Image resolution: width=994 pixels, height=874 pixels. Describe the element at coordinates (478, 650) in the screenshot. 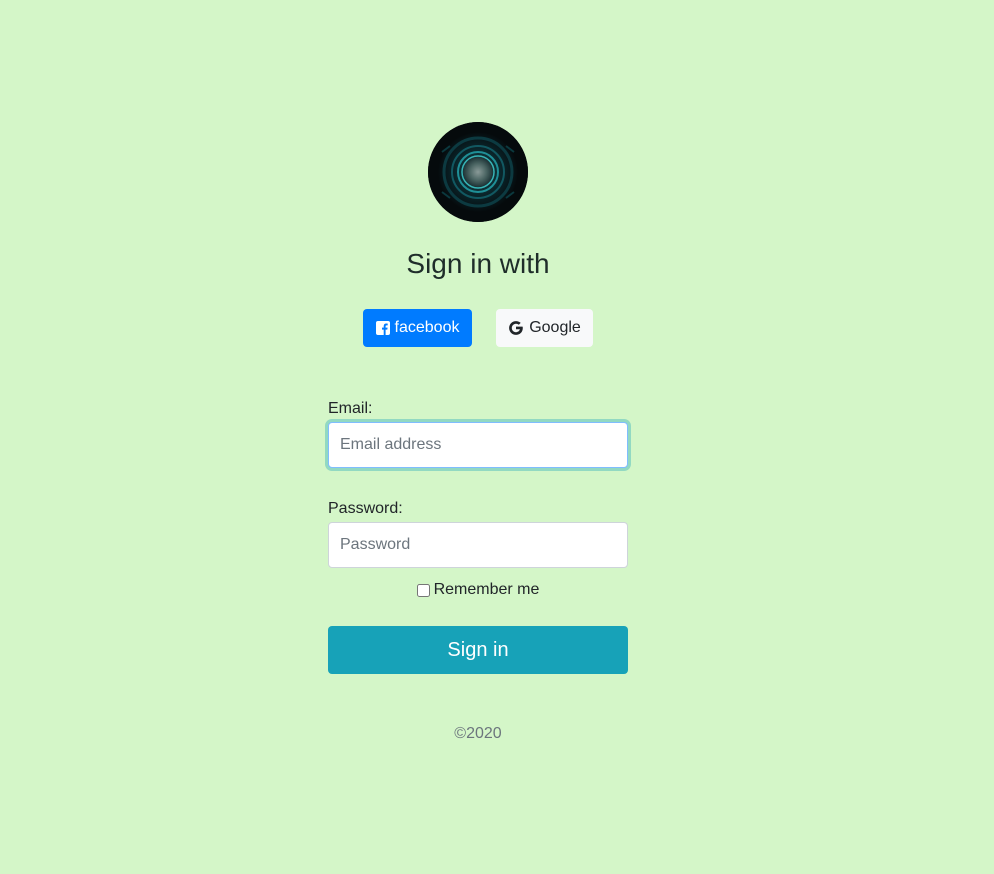

I see `signin-button: Sign in` at that location.